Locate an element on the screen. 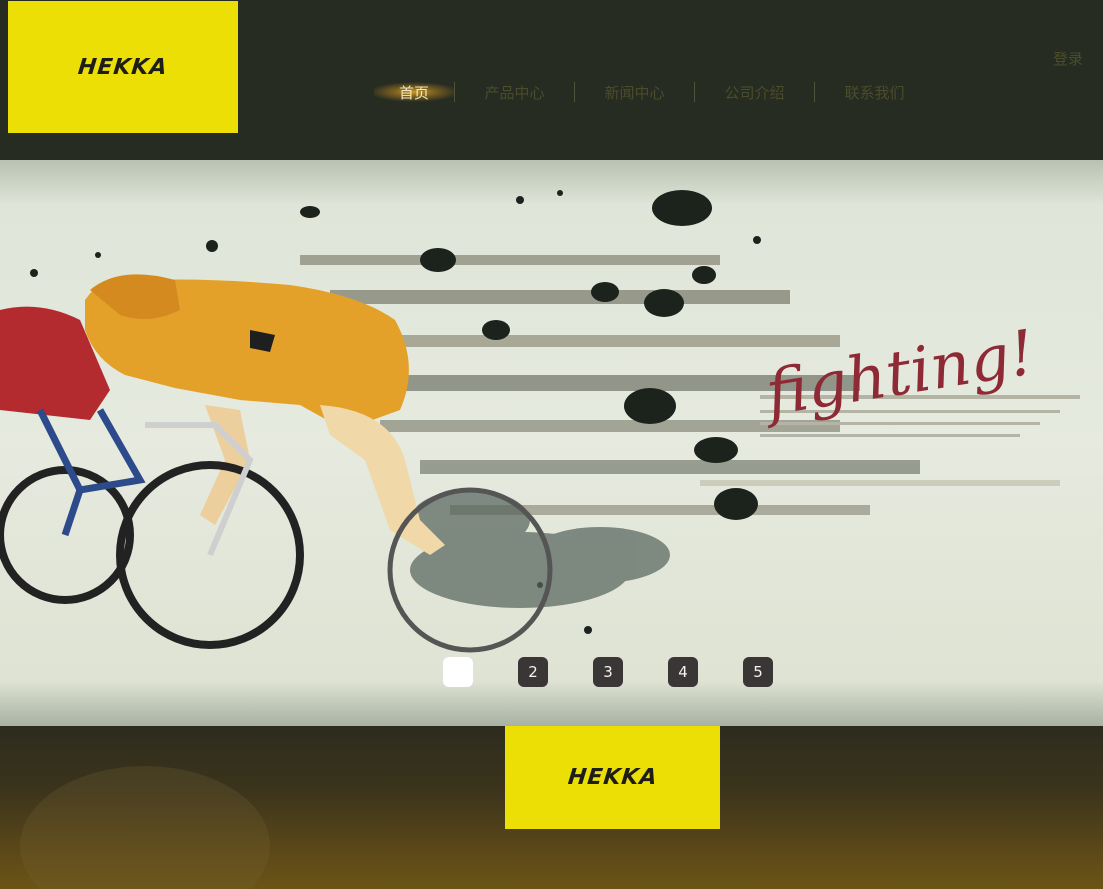 The height and width of the screenshot is (889, 1103). footer-logo-text: HEKKA is located at coordinates (612, 777).